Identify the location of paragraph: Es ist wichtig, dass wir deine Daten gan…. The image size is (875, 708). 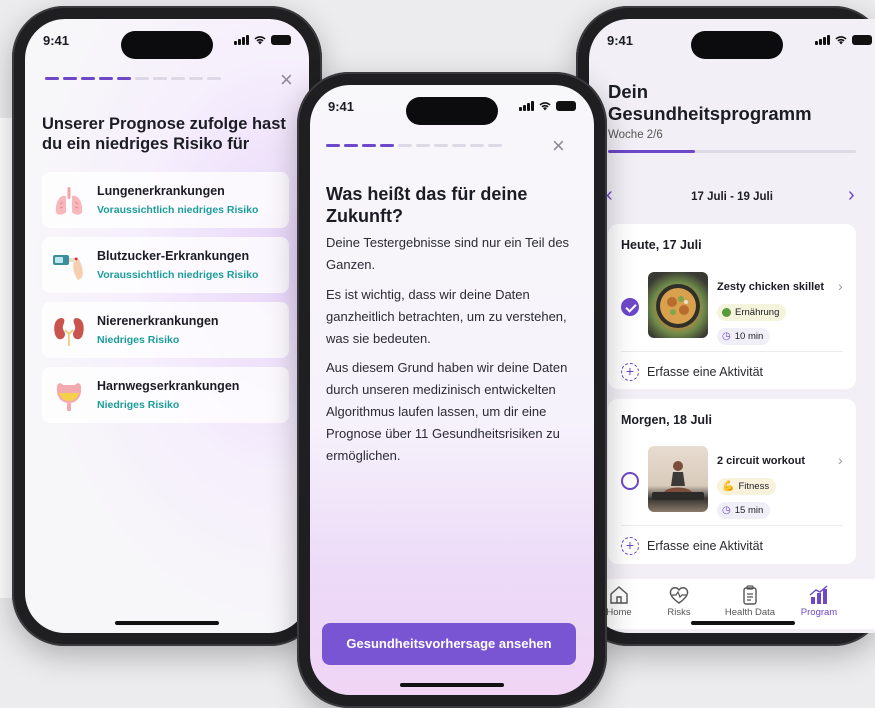
(446, 316).